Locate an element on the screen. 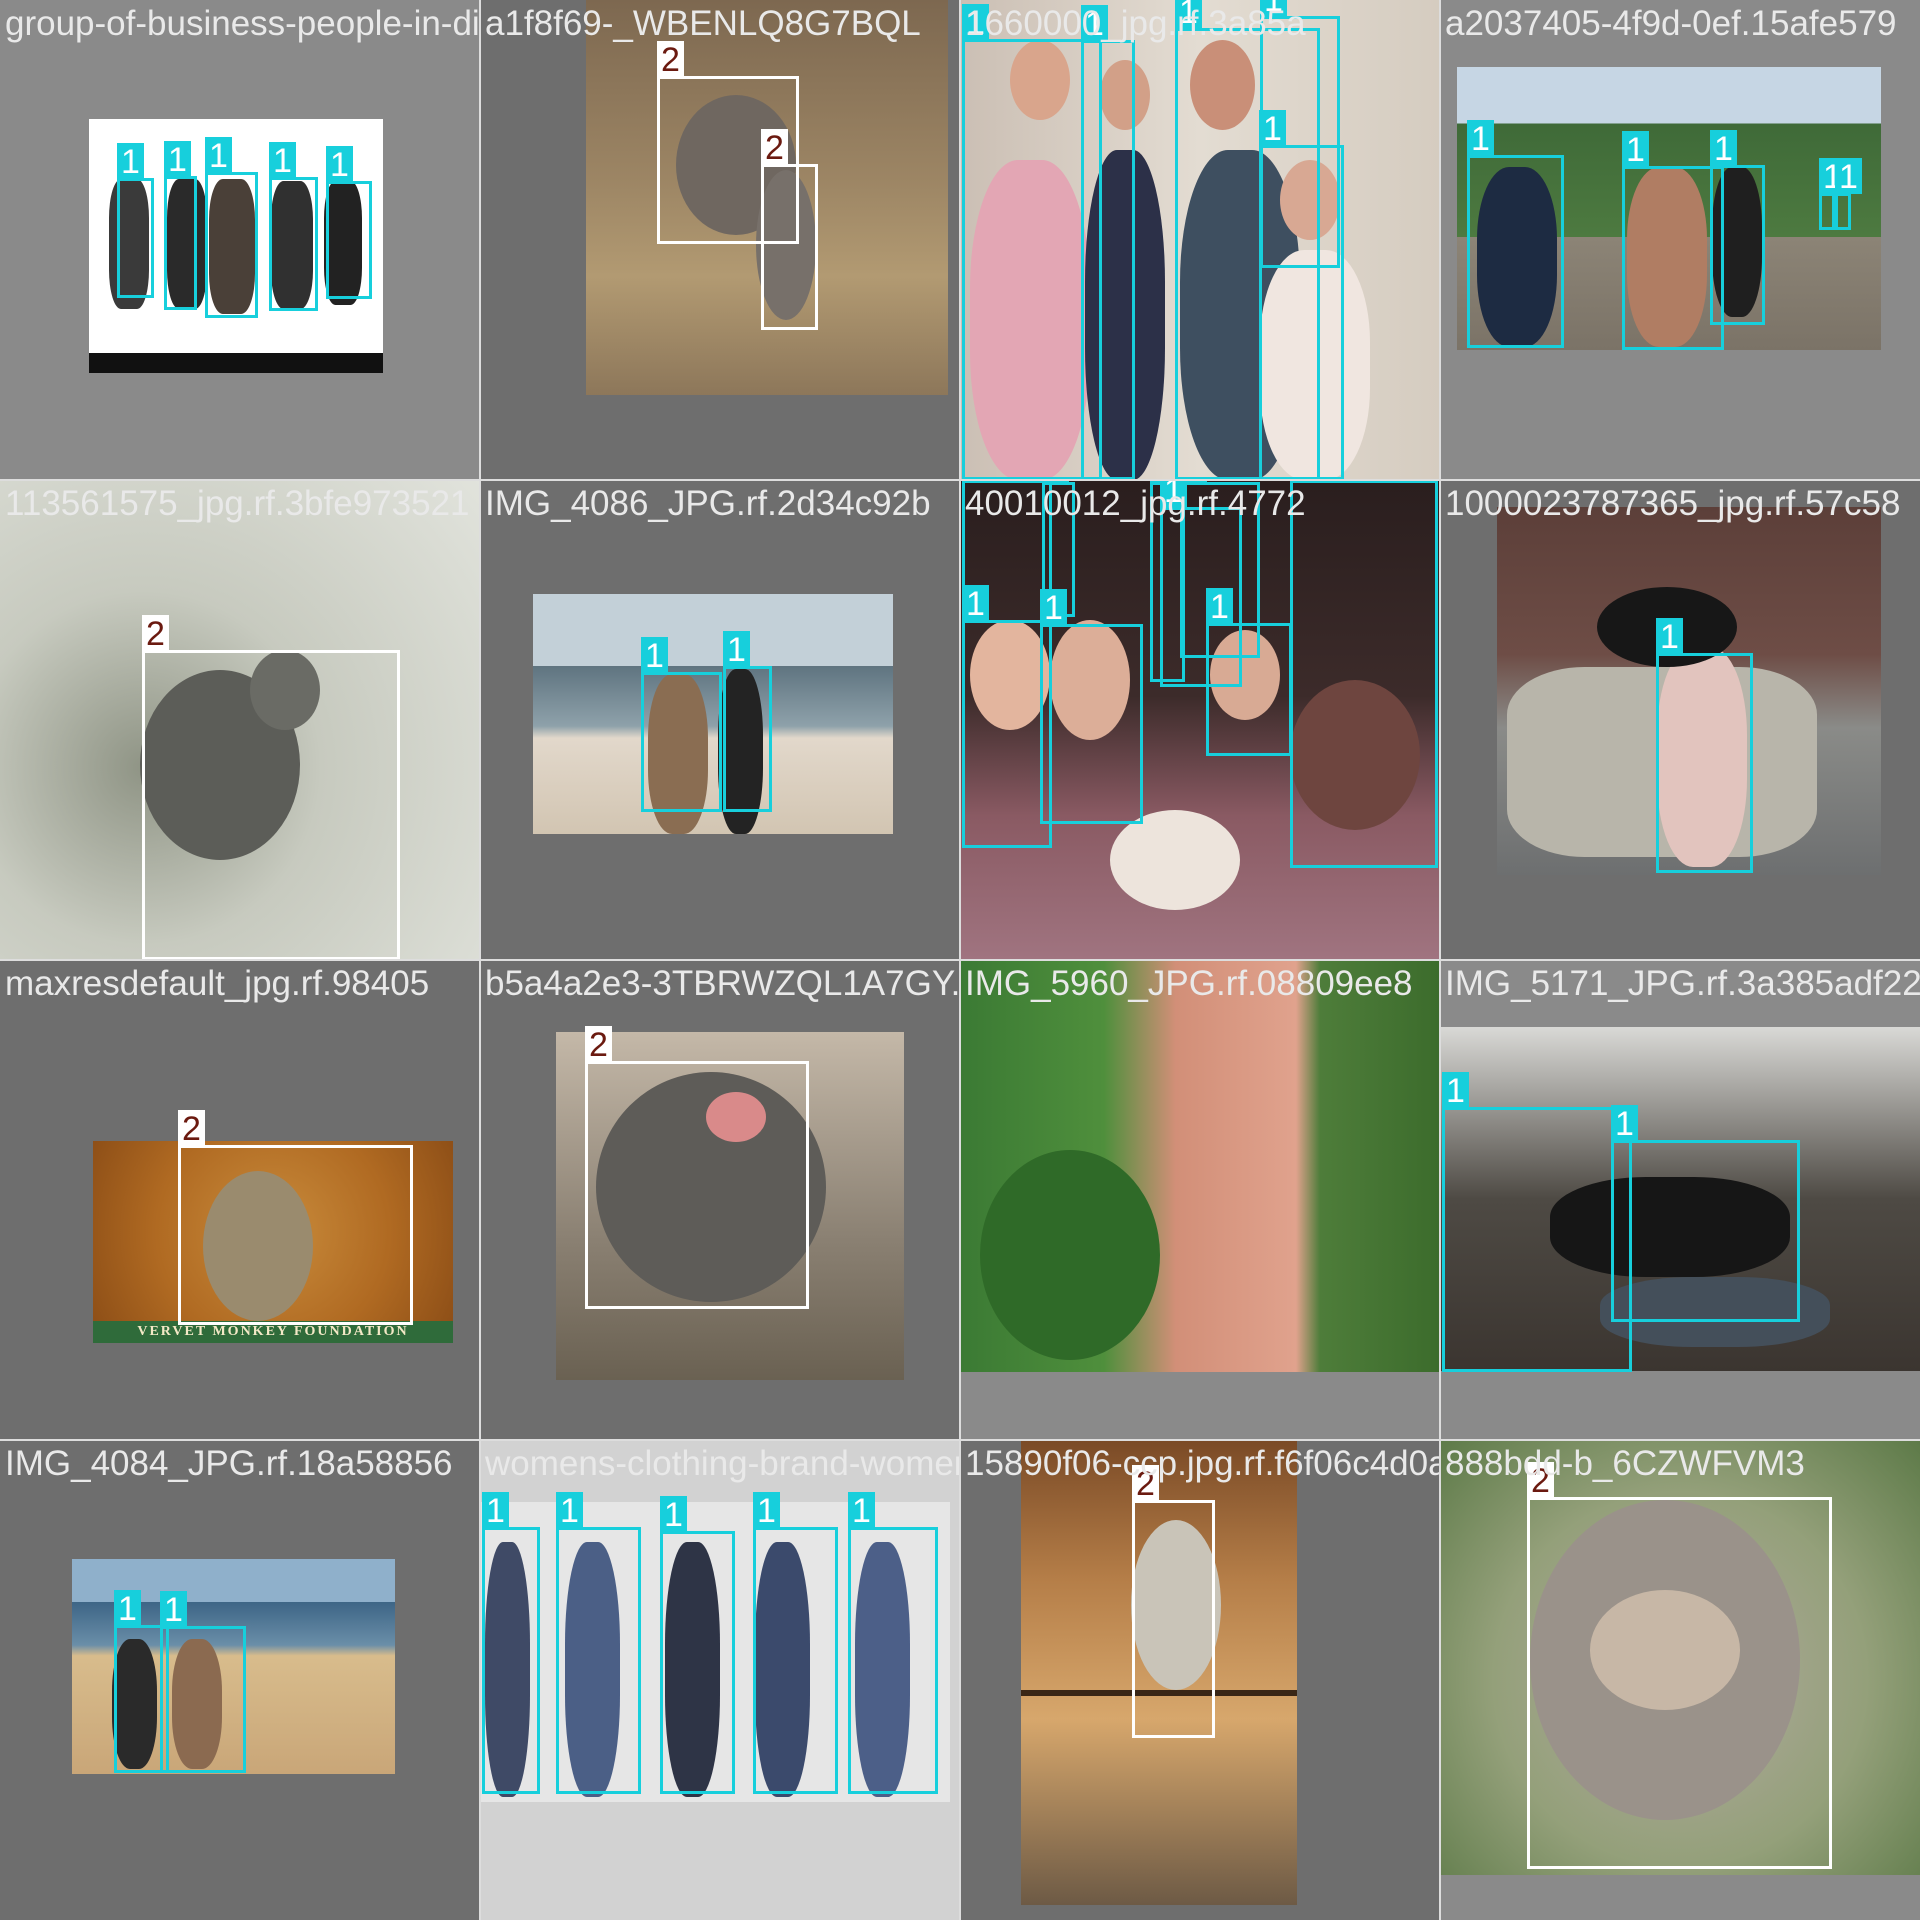 The image size is (1920, 1920). tile-13: 1 1 IMG_4084_JPG.rf.18a58856 is located at coordinates (240, 1680).